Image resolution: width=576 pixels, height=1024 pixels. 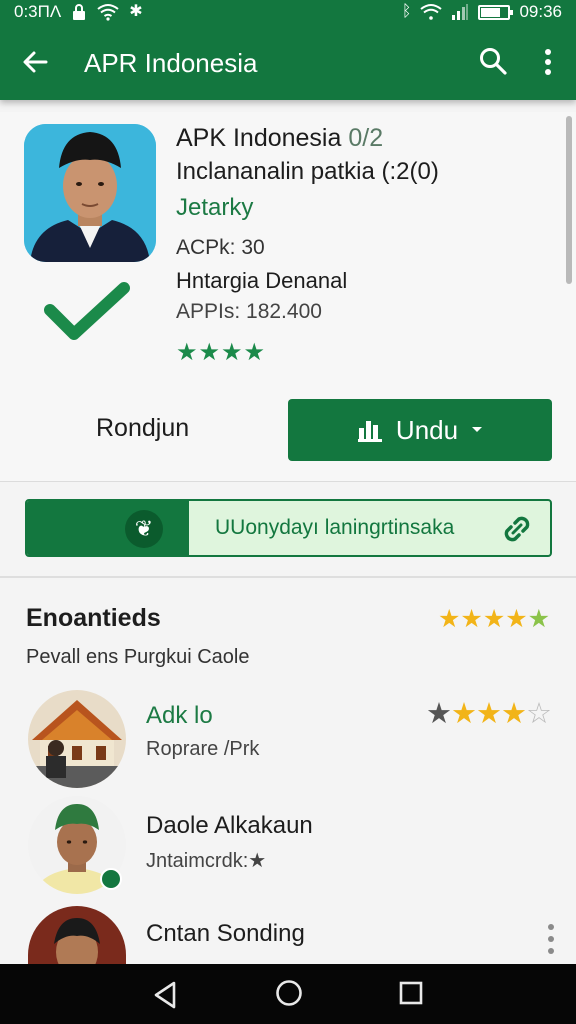 What do you see at coordinates (249, 311) in the screenshot?
I see `app-downloads: APPIs: 182.400` at bounding box center [249, 311].